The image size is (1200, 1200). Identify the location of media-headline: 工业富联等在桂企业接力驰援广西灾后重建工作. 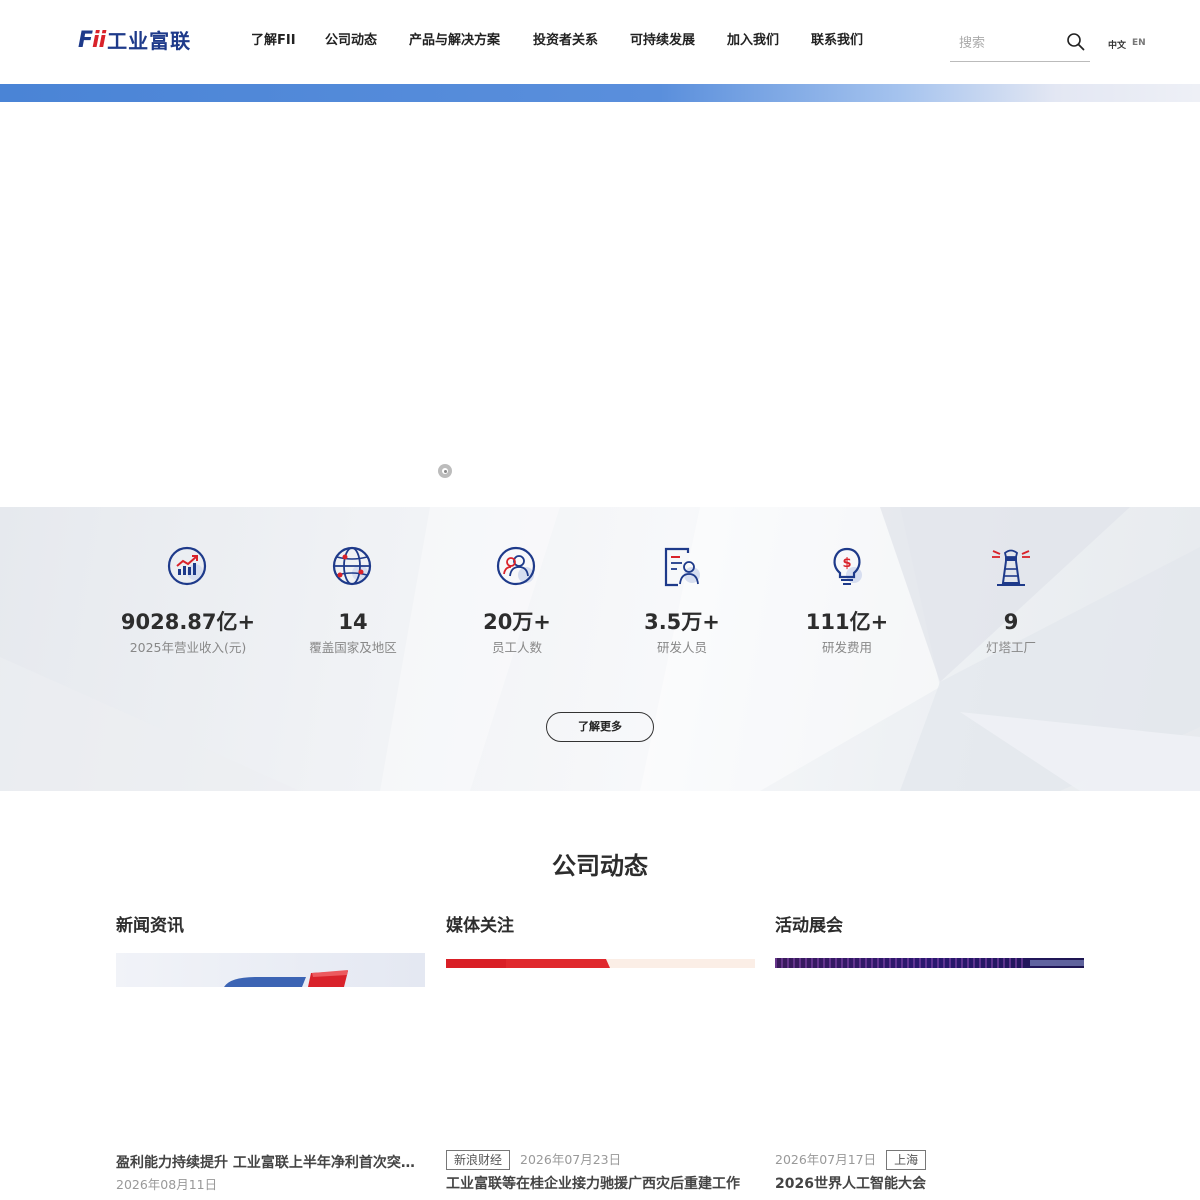
(600, 1184).